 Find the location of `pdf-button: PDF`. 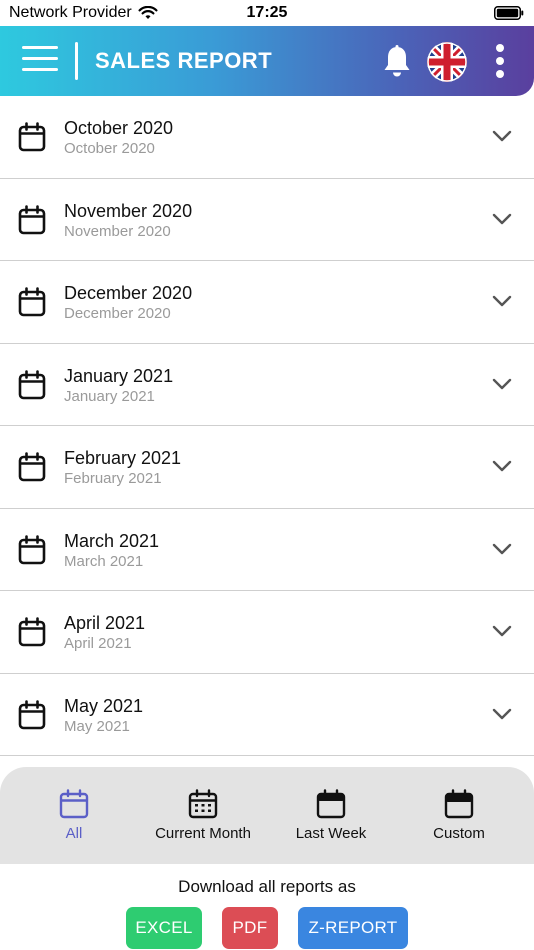

pdf-button: PDF is located at coordinates (250, 928).